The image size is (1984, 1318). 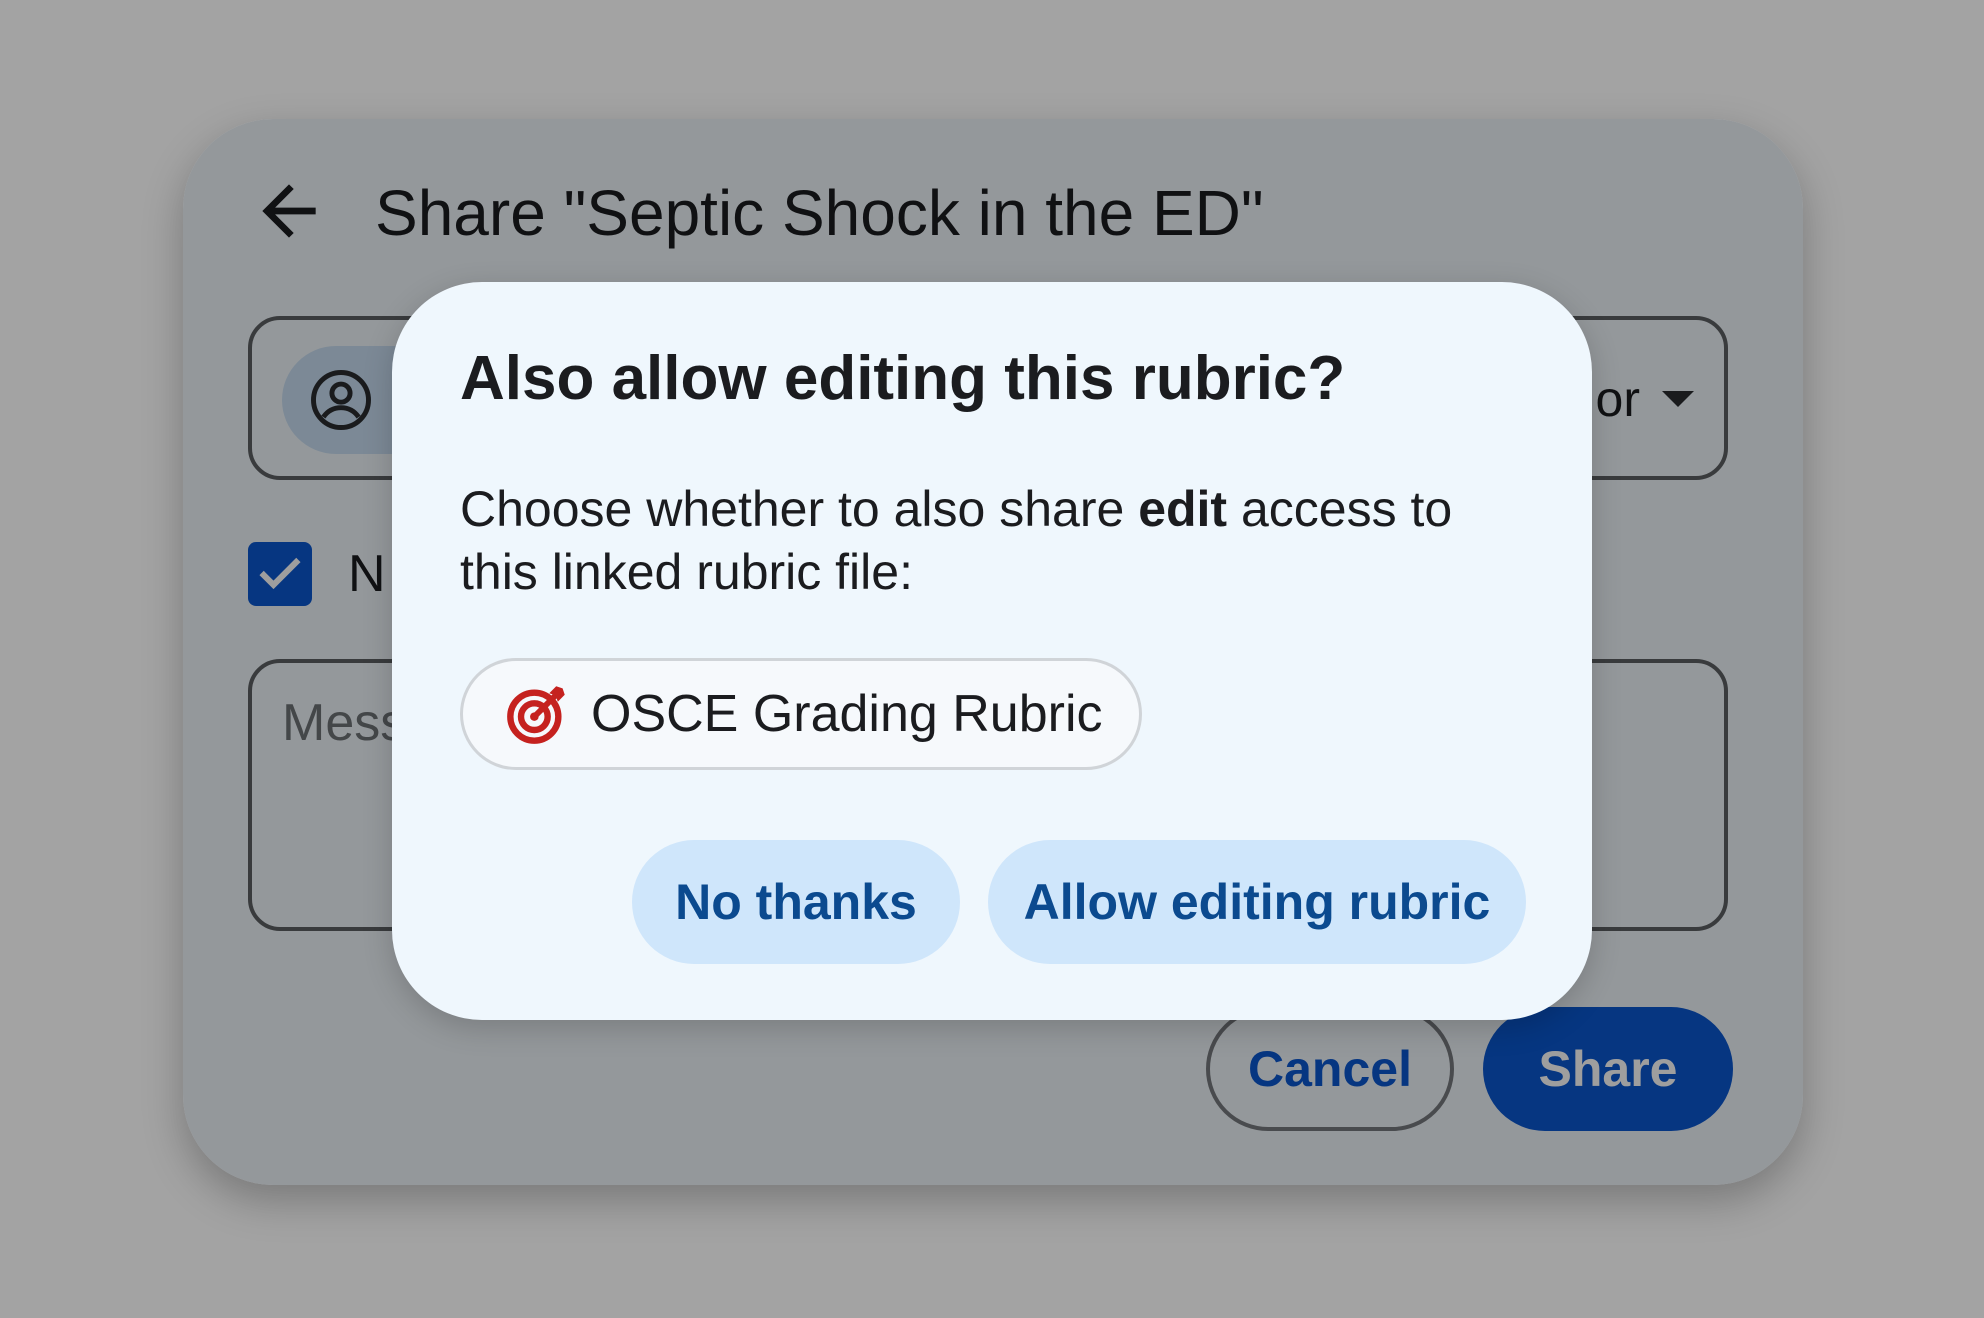 What do you see at coordinates (847, 714) in the screenshot?
I see `file-chip-label: OSCE Grading Rubric` at bounding box center [847, 714].